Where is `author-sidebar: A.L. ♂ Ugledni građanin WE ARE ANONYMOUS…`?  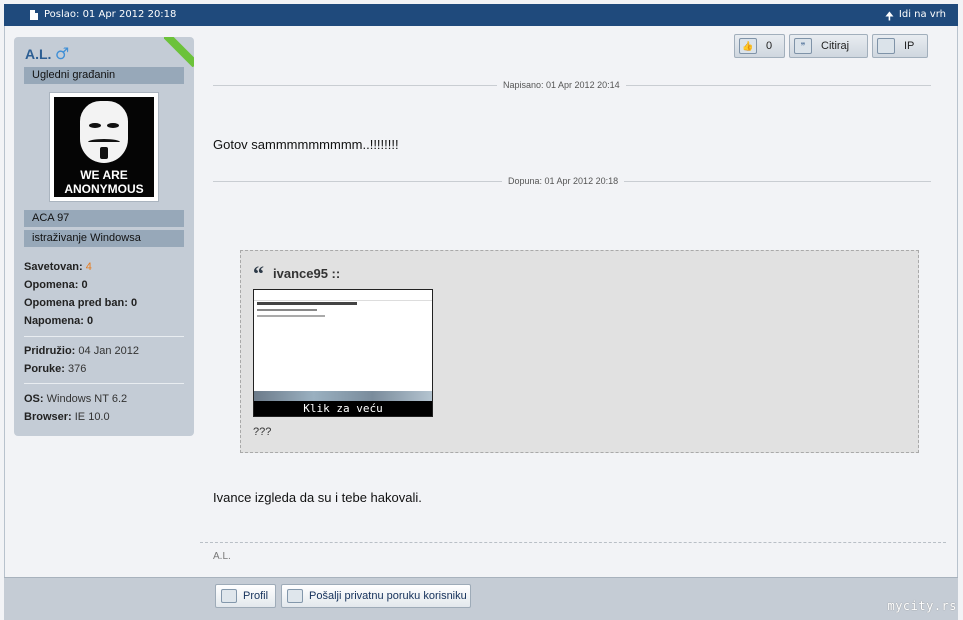 author-sidebar: A.L. ♂ Ugledni građanin WE ARE ANONYMOUS… is located at coordinates (104, 236).